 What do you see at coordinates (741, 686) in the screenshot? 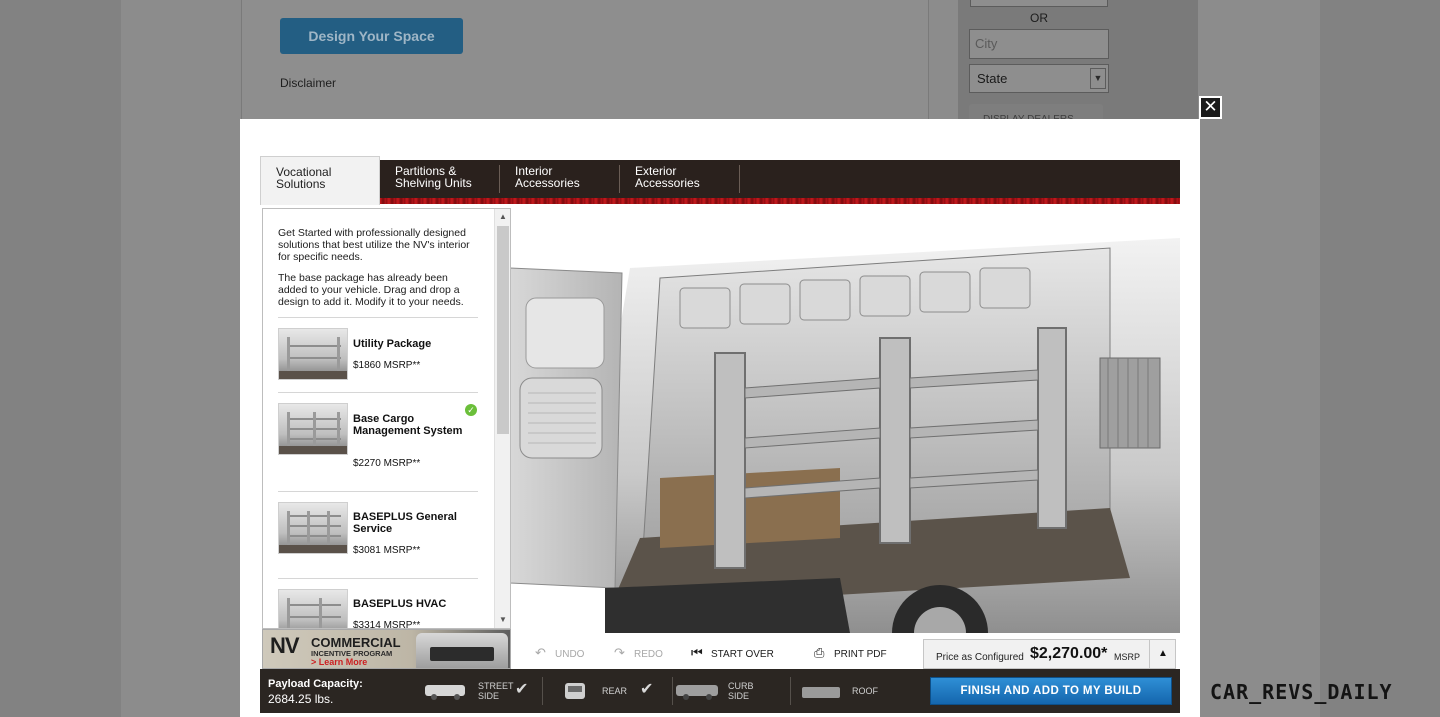
I see `view-label-line1: CURB` at bounding box center [741, 686].